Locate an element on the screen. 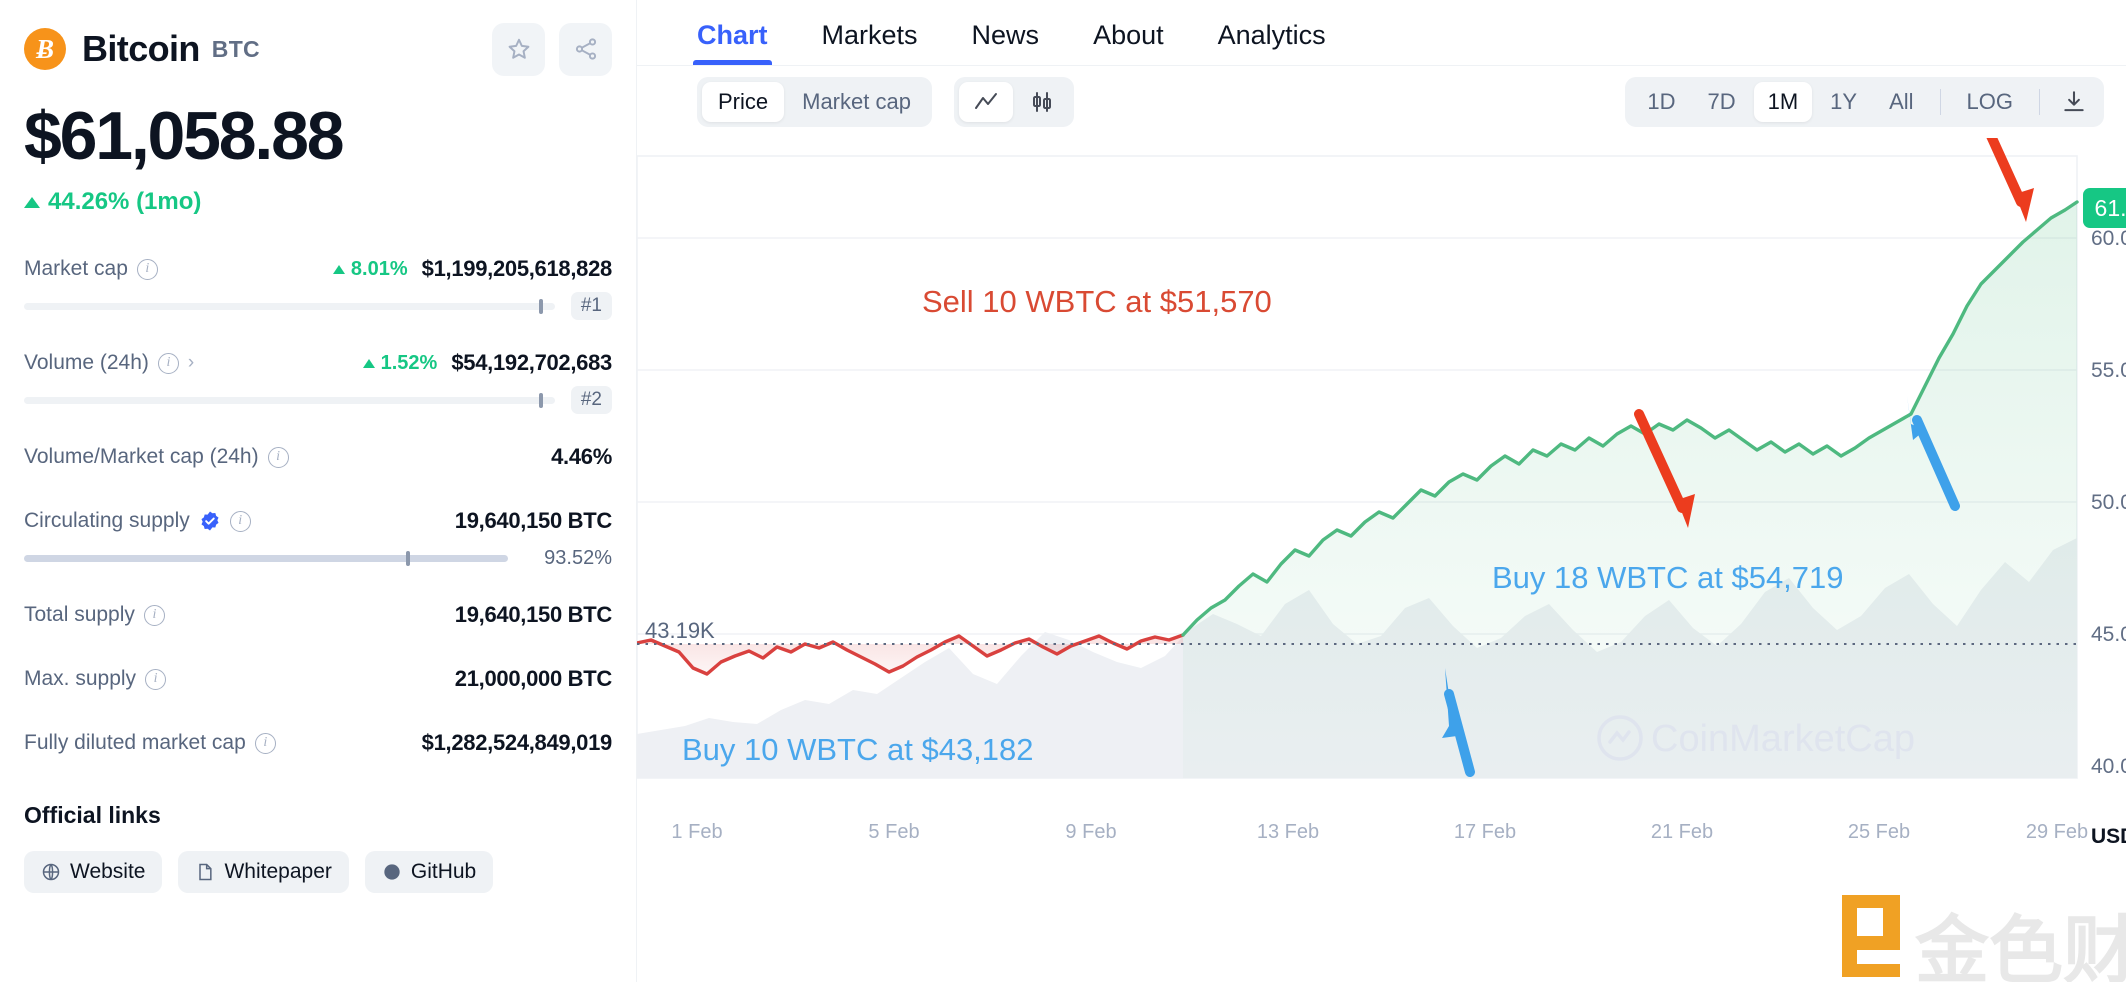  download-button is located at coordinates (2074, 102).